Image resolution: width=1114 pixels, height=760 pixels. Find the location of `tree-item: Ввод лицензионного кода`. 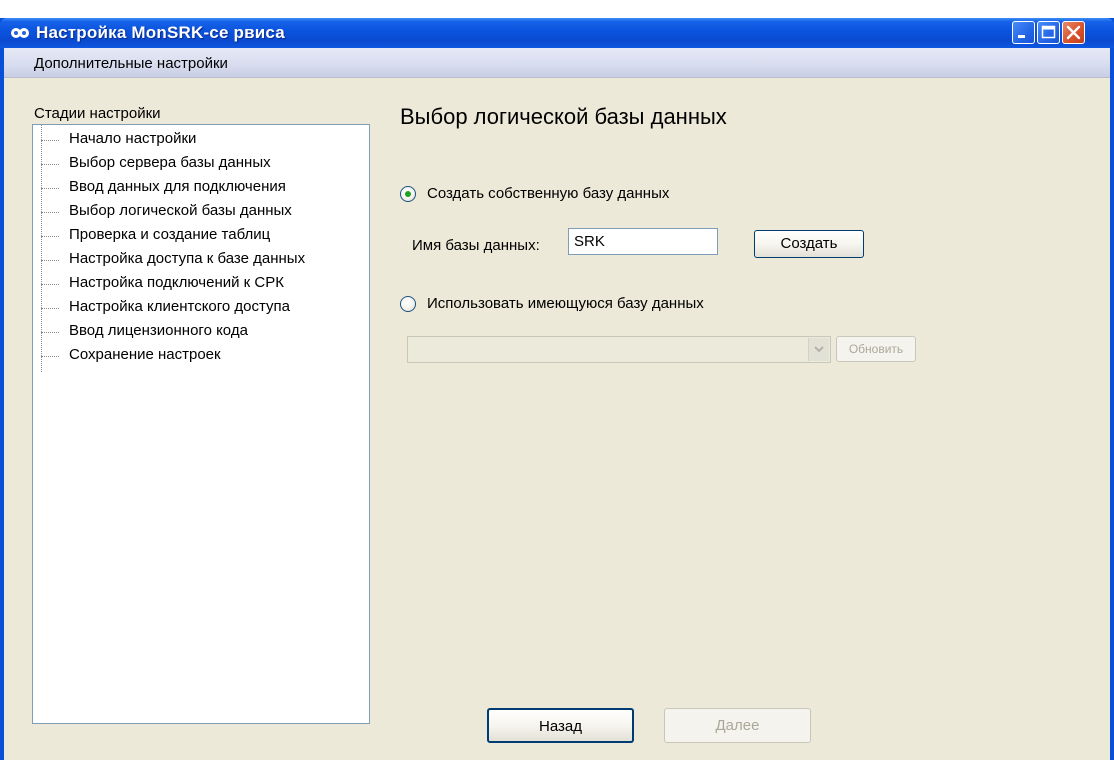

tree-item: Ввод лицензионного кода is located at coordinates (201, 332).